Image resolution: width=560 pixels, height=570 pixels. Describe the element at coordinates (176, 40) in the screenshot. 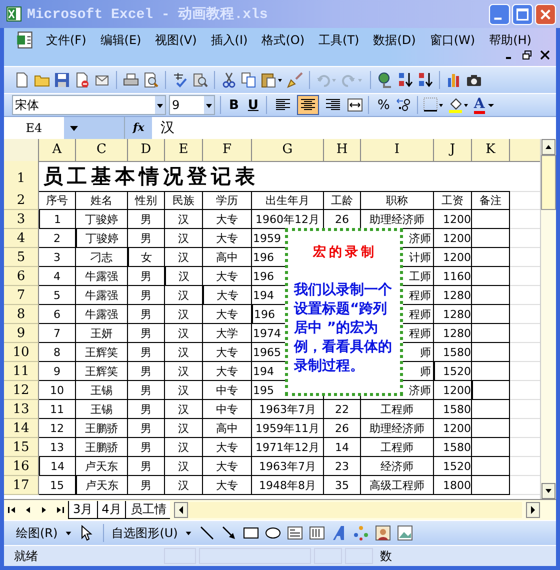

I see `menu-item: 视图(V)` at that location.